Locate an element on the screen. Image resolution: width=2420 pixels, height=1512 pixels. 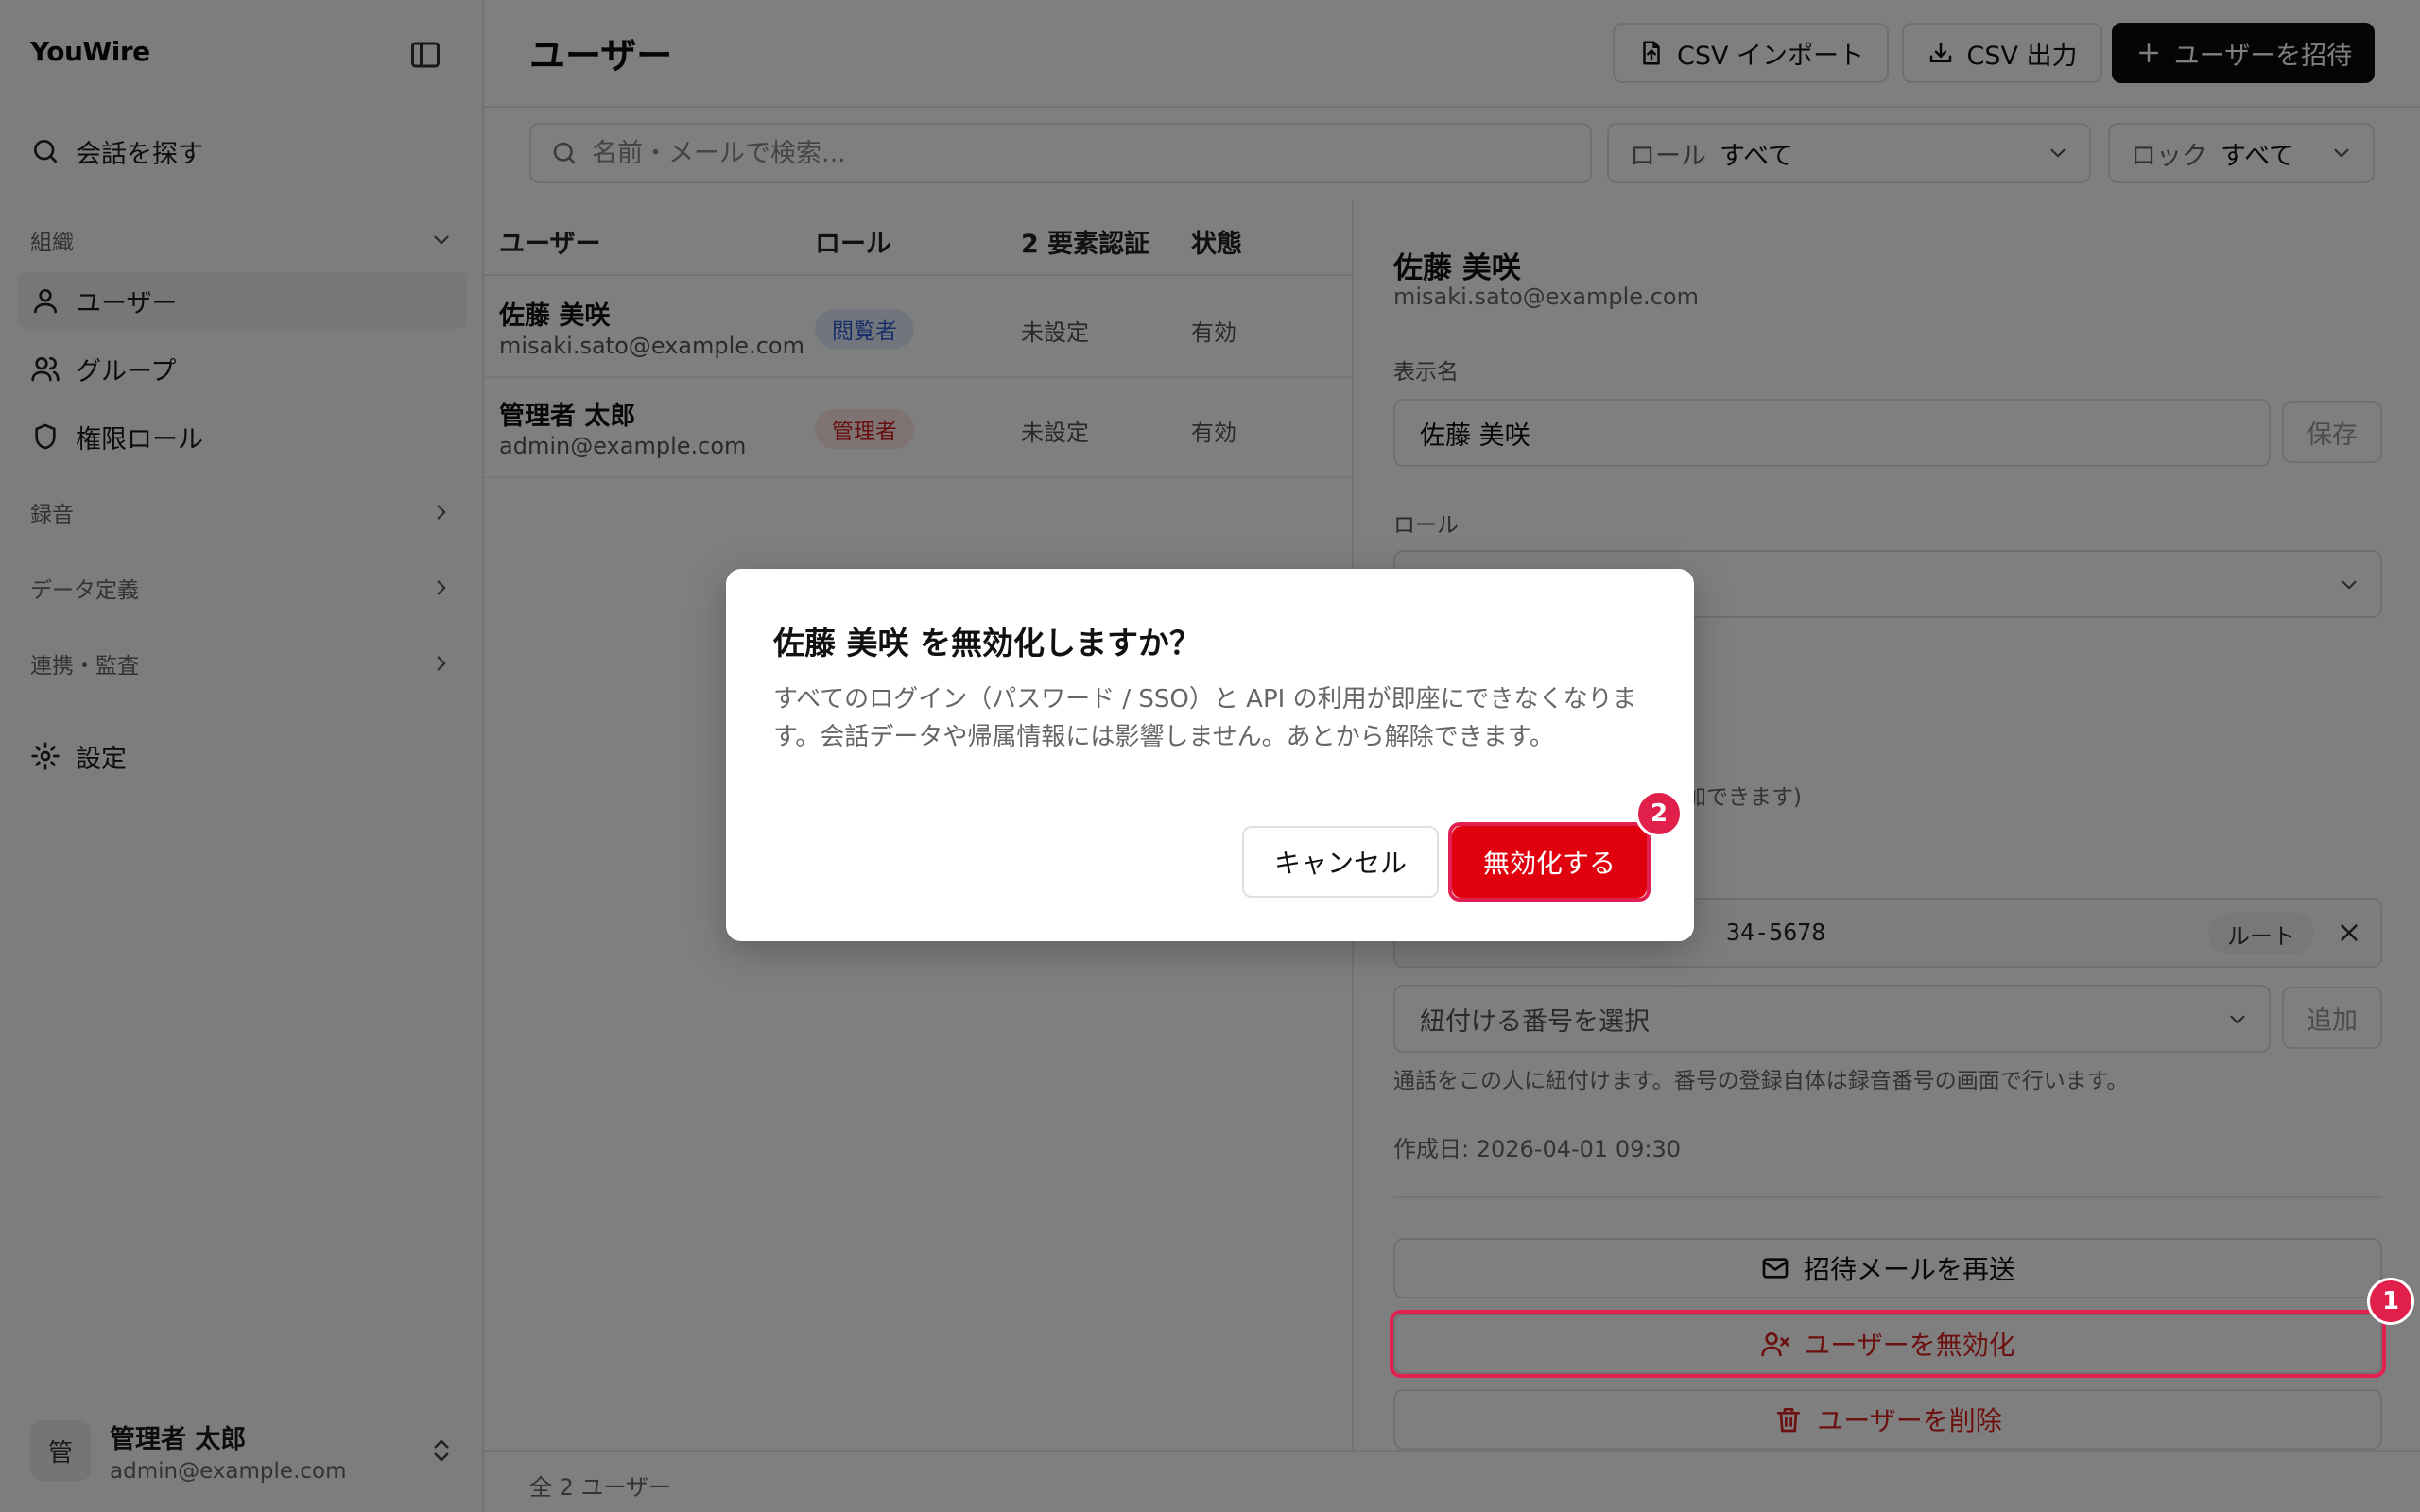
cancel-button: キャンセル is located at coordinates (1340, 862).